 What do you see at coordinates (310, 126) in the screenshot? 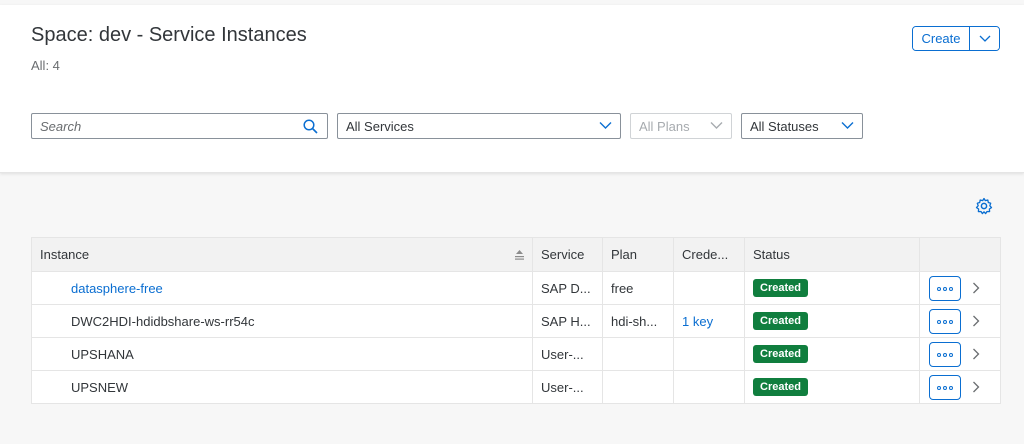
I see `search-icon` at bounding box center [310, 126].